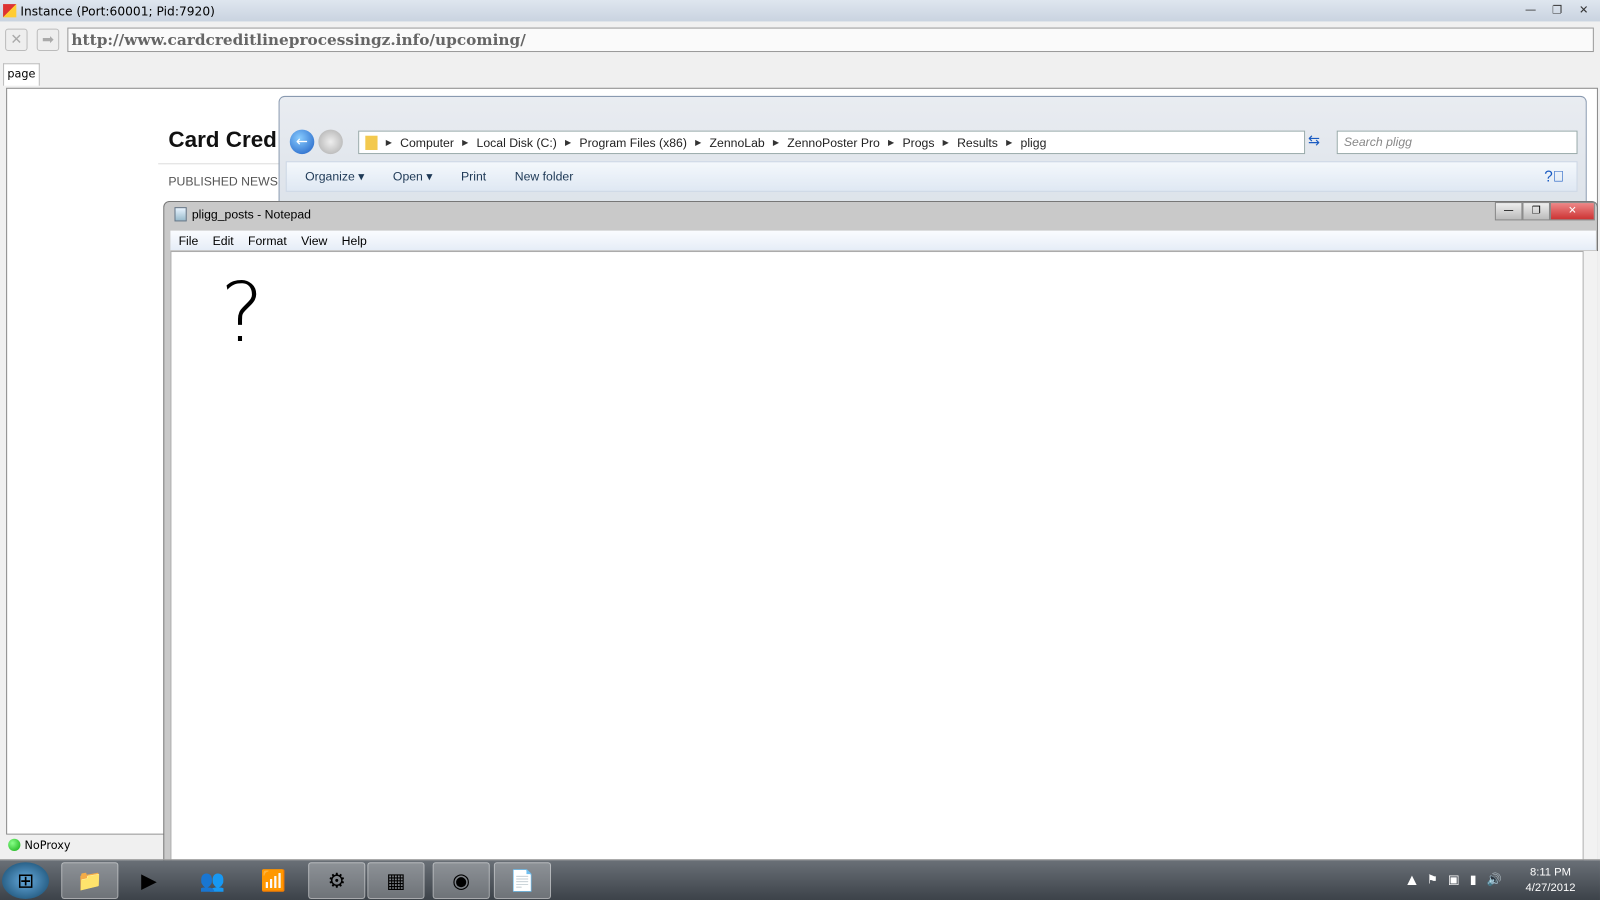 The height and width of the screenshot is (900, 1600). What do you see at coordinates (1551, 880) in the screenshot?
I see `clock: 8:11 PM 4/27/2012` at bounding box center [1551, 880].